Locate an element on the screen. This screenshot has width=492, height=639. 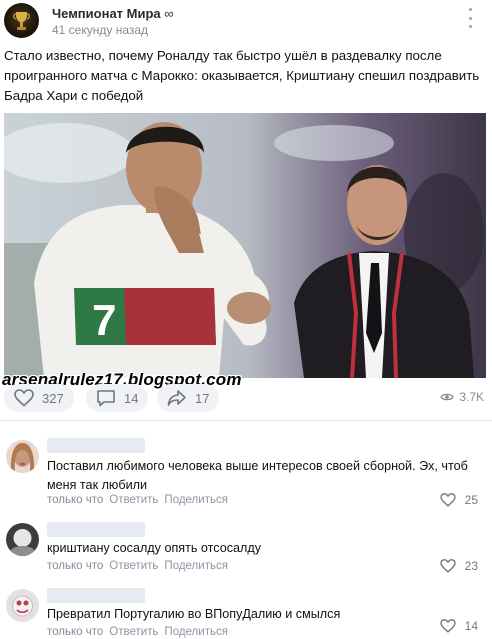
comment-like-count: 14 is located at coordinates (471, 626).